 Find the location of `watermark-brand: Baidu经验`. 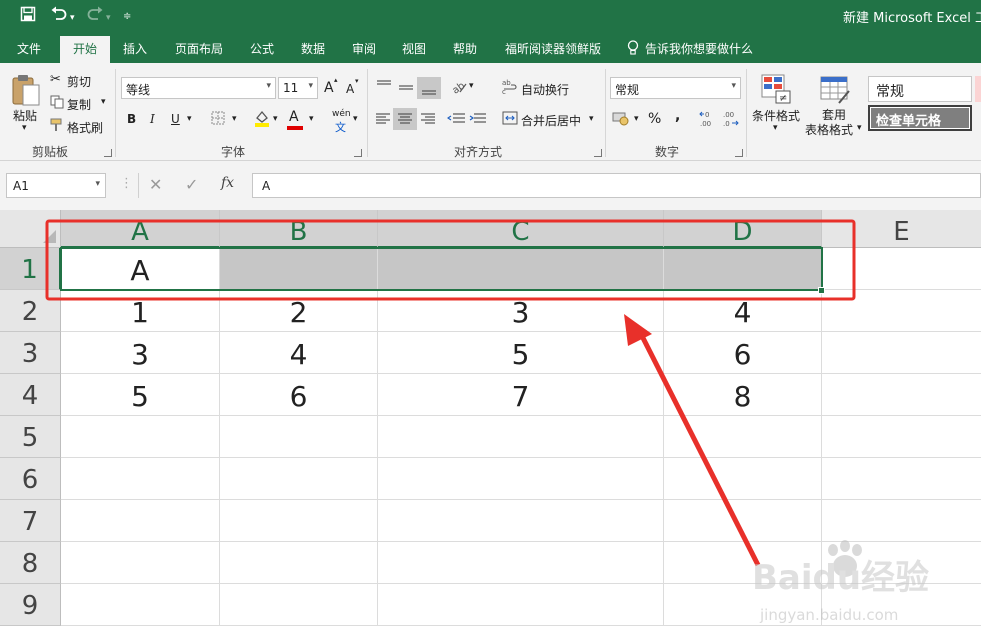

watermark-brand: Baidu经验 is located at coordinates (841, 578).